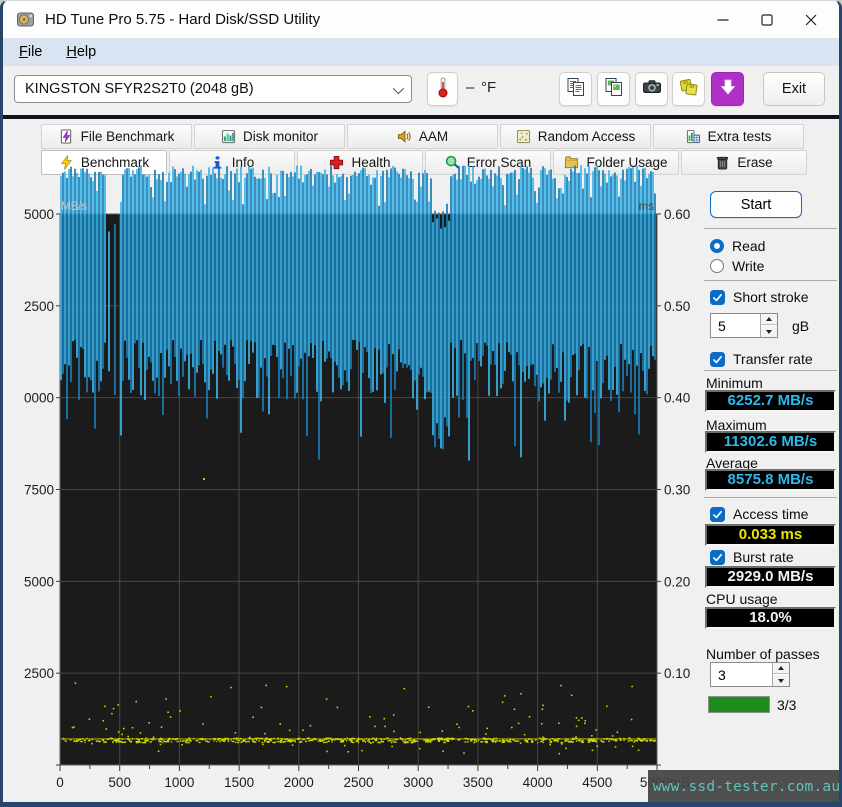 Image resolution: width=842 pixels, height=807 pixels. Describe the element at coordinates (723, 19) in the screenshot. I see `minimize-button` at that location.